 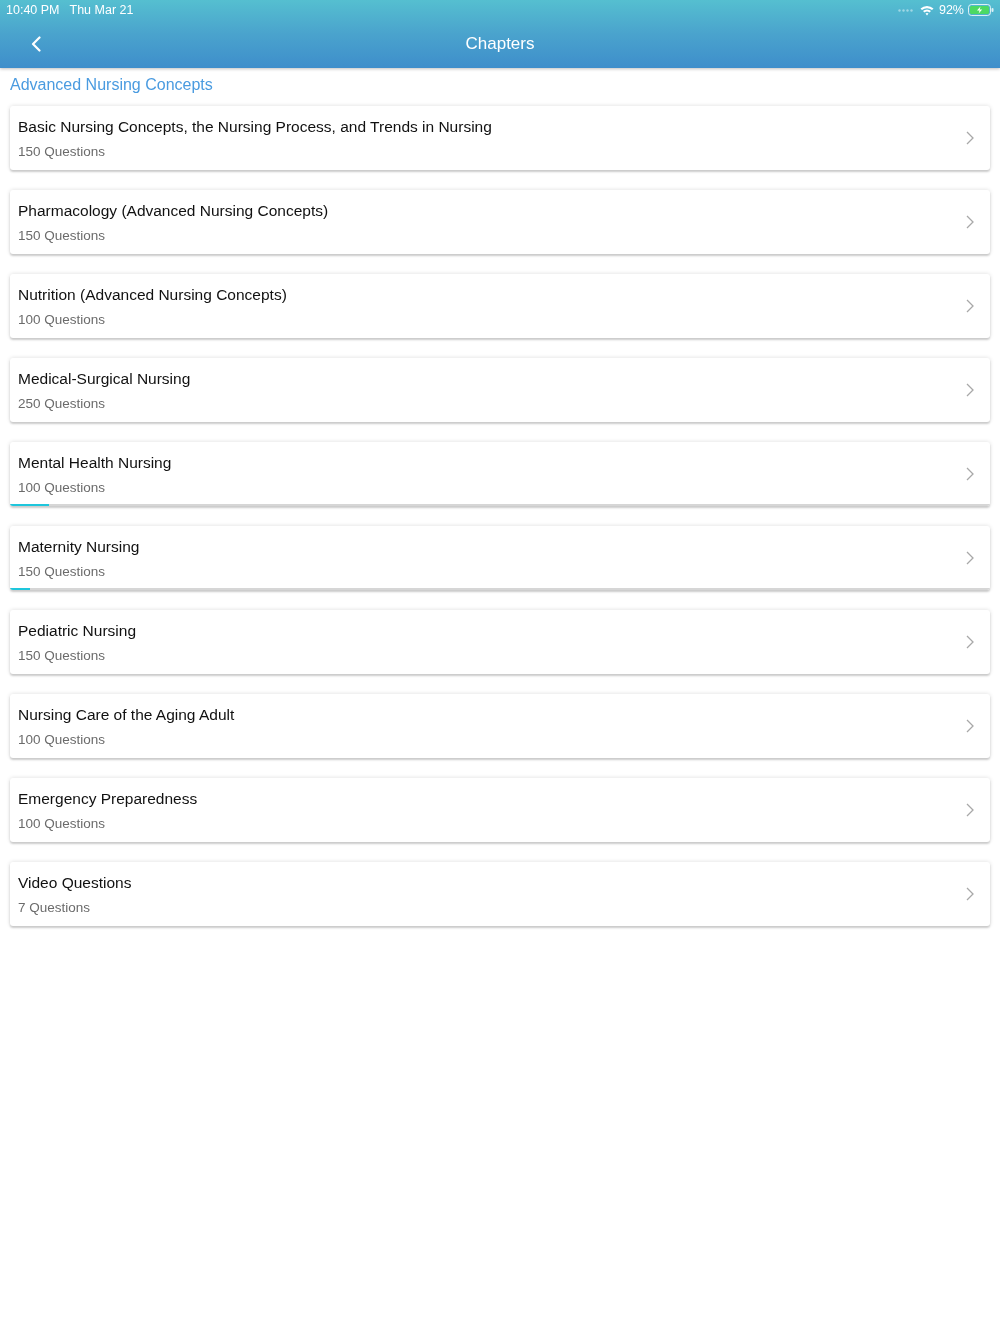 What do you see at coordinates (104, 378) in the screenshot?
I see `chapter-title: Medical-Surgical Nursing` at bounding box center [104, 378].